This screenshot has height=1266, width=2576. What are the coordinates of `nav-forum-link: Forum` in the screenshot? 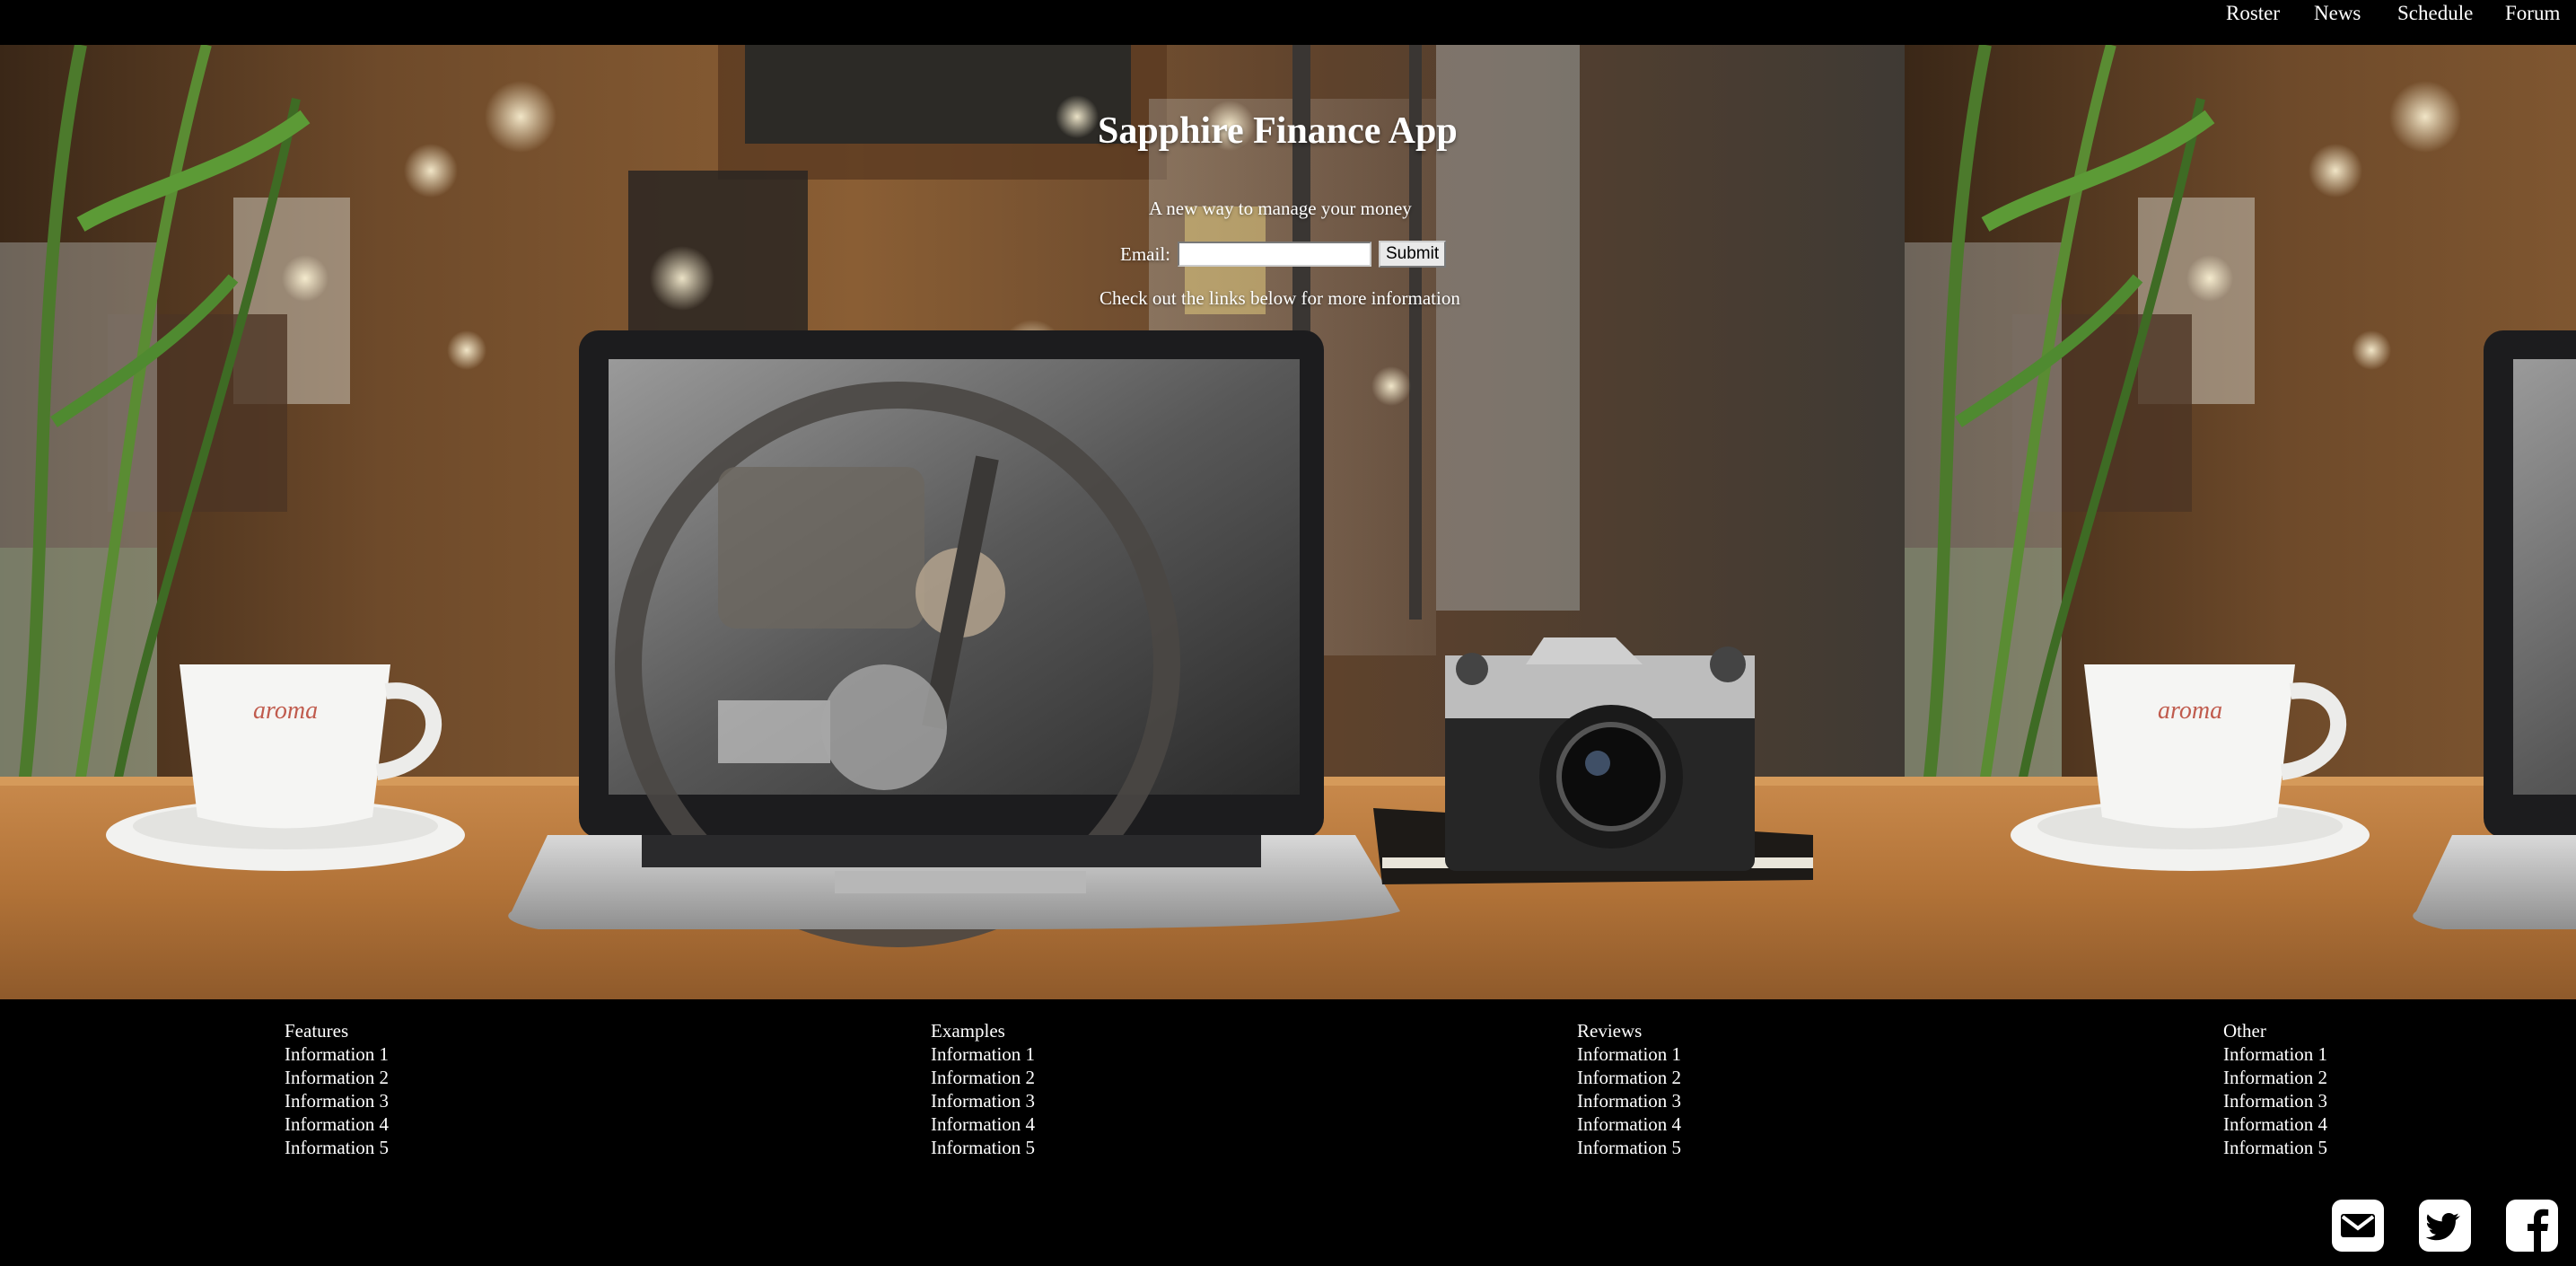 It's located at (2532, 13).